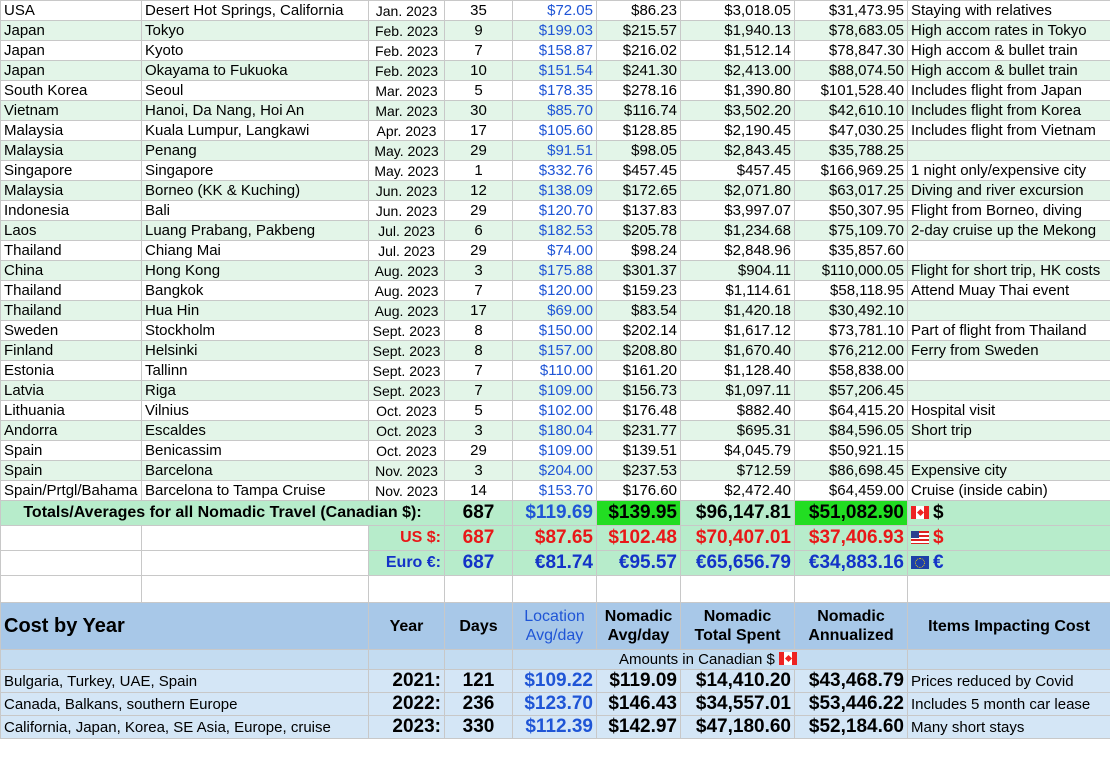 Image resolution: width=1110 pixels, height=768 pixels. Describe the element at coordinates (478, 350) in the screenshot. I see `days-cell: 8` at that location.